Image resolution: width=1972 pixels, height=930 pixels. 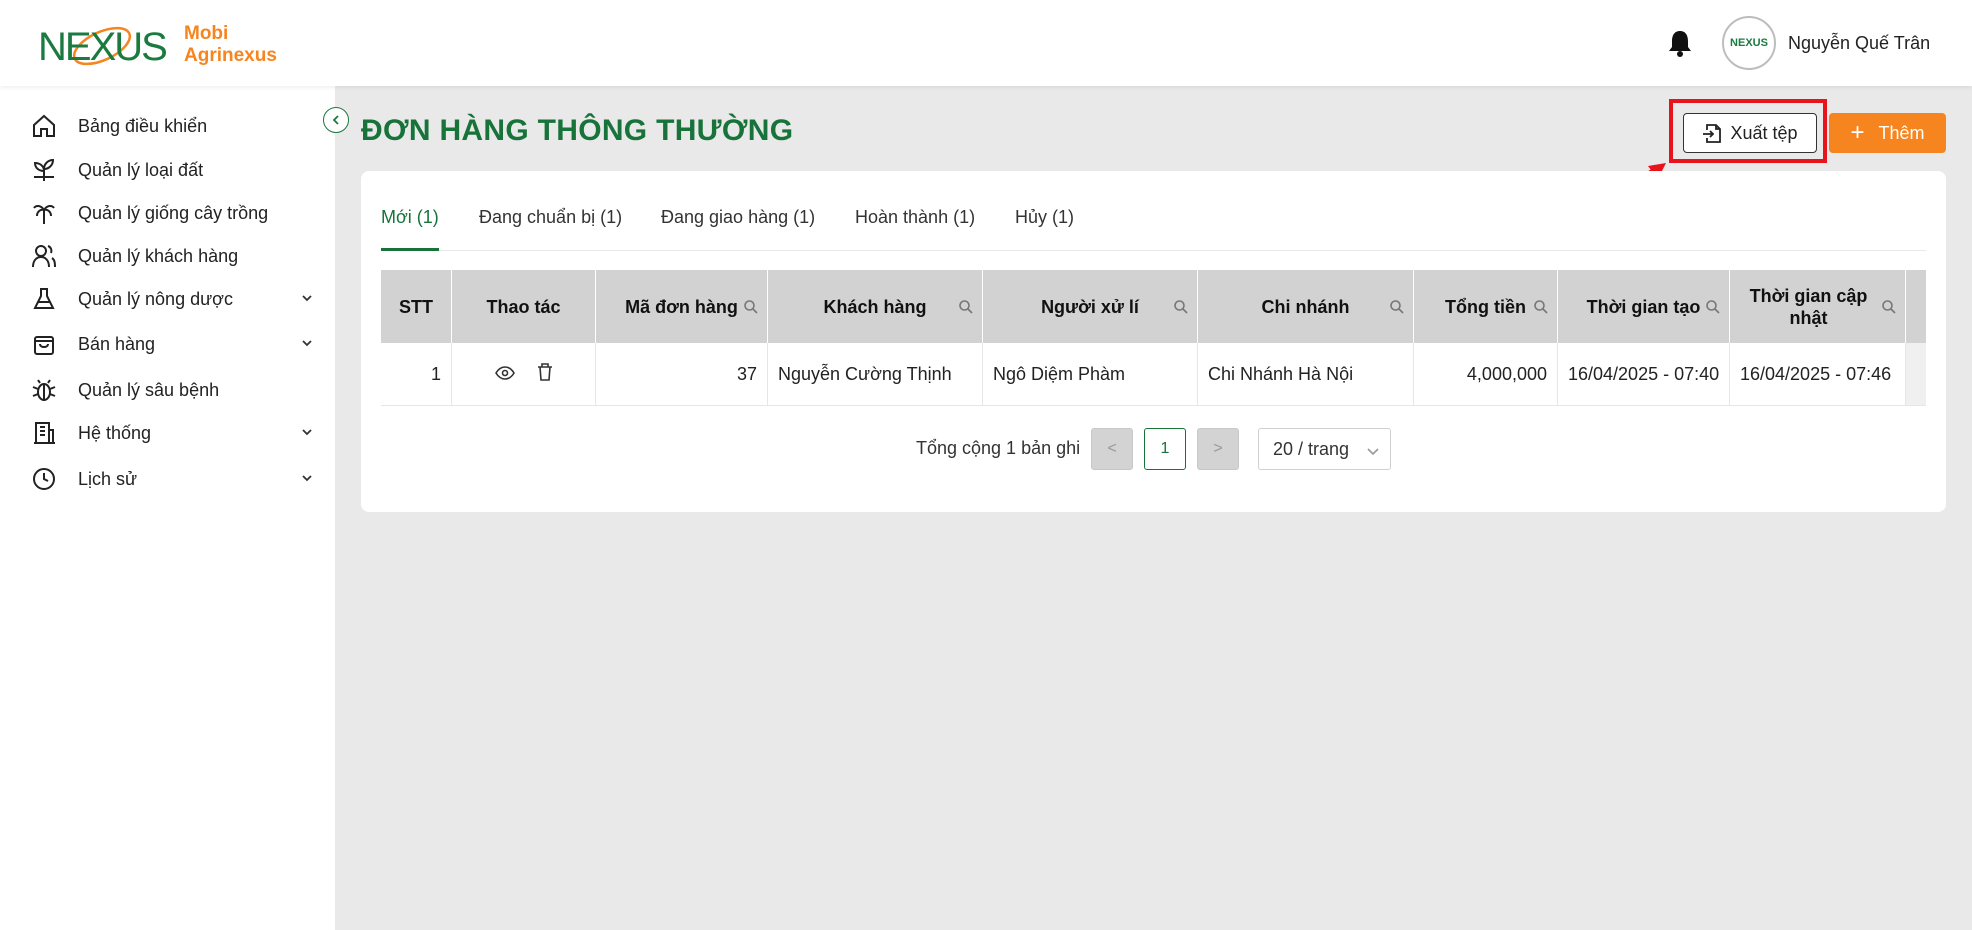 I want to click on user-menu: NEXUS Nguyễn Quế Trân, so click(x=1826, y=43).